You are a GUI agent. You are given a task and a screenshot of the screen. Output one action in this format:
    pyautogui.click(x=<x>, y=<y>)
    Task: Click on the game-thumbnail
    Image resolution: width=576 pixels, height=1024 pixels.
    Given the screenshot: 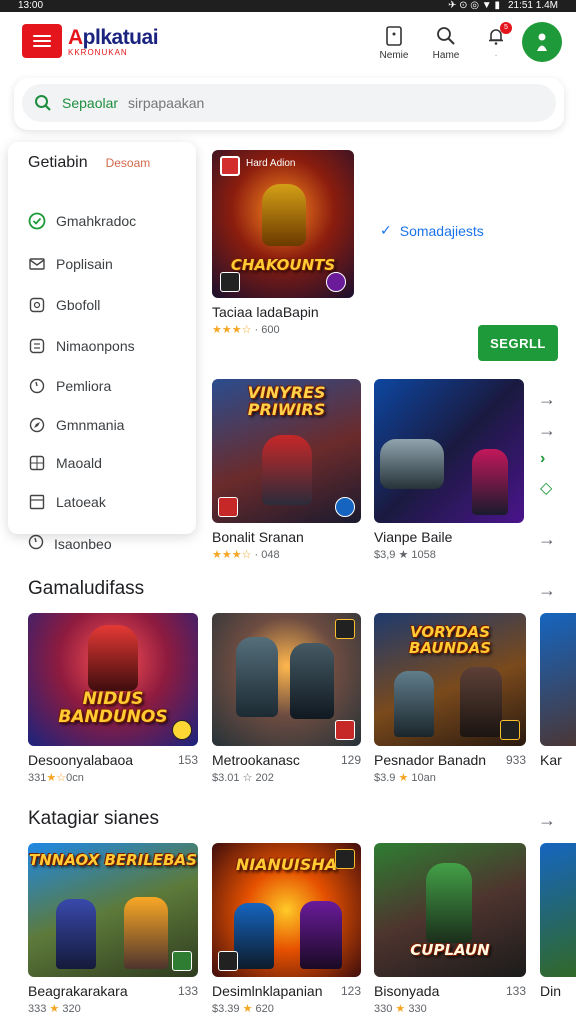 What is the action you would take?
    pyautogui.click(x=449, y=451)
    